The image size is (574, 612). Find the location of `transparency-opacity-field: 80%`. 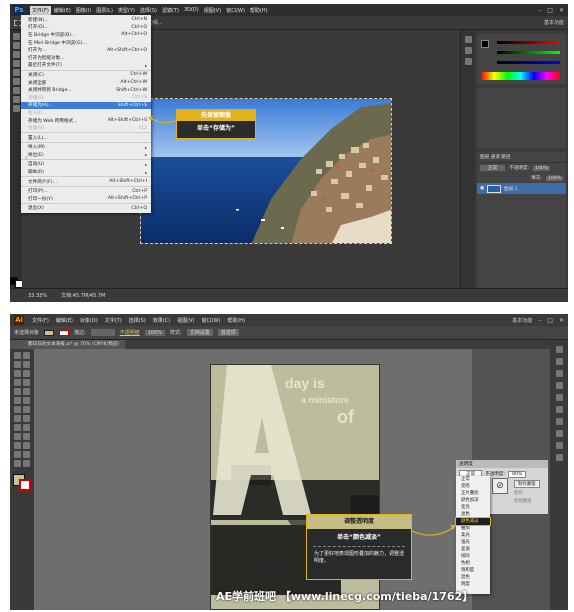

transparency-opacity-field: 80% is located at coordinates (517, 474).